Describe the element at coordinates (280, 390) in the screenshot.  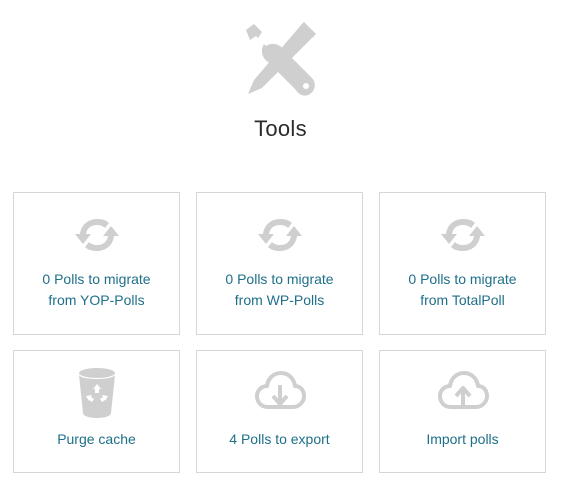
I see `cloud-download-icon` at that location.